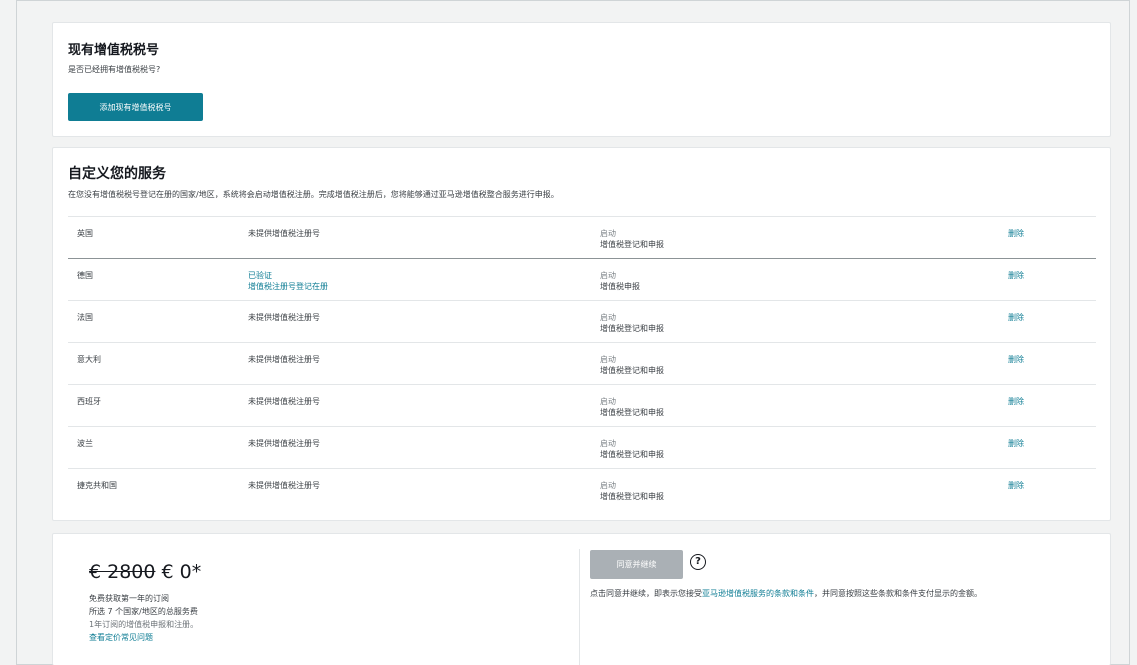 The height and width of the screenshot is (665, 1137). What do you see at coordinates (582, 279) in the screenshot?
I see `country-row: 德国 已验证增值税注册号登记在册 启动增值税申报 删除` at bounding box center [582, 279].